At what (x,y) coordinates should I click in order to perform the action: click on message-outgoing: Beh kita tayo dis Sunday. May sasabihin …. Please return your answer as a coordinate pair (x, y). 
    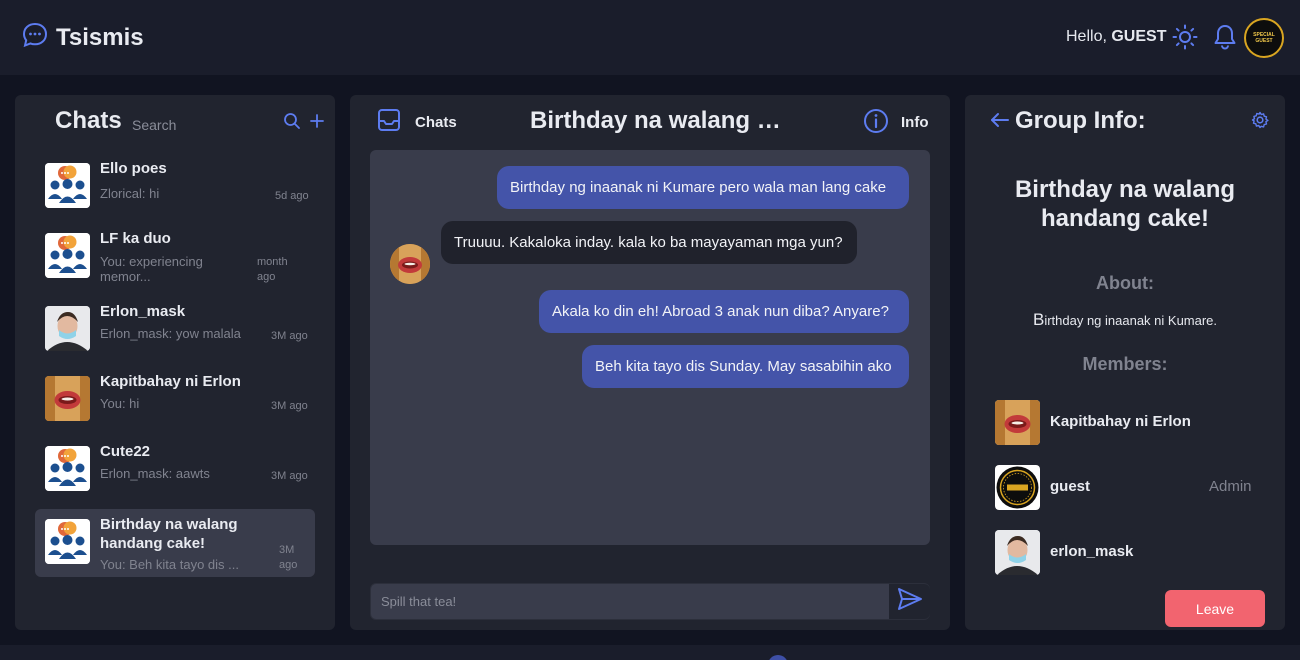
    Looking at the image, I should click on (745, 366).